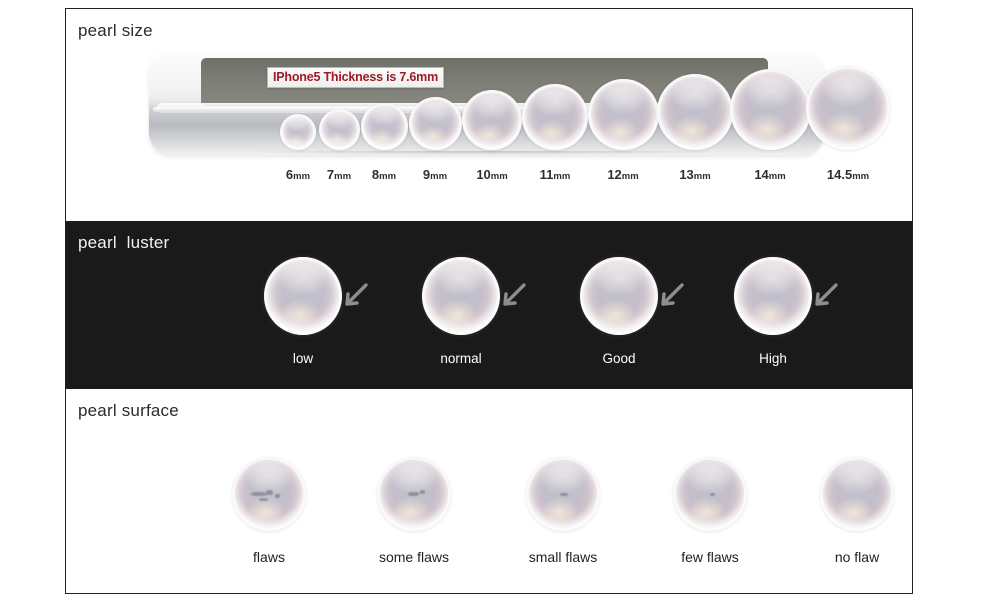 This screenshot has height=604, width=1000. I want to click on pearl-size-label: 8mm, so click(384, 174).